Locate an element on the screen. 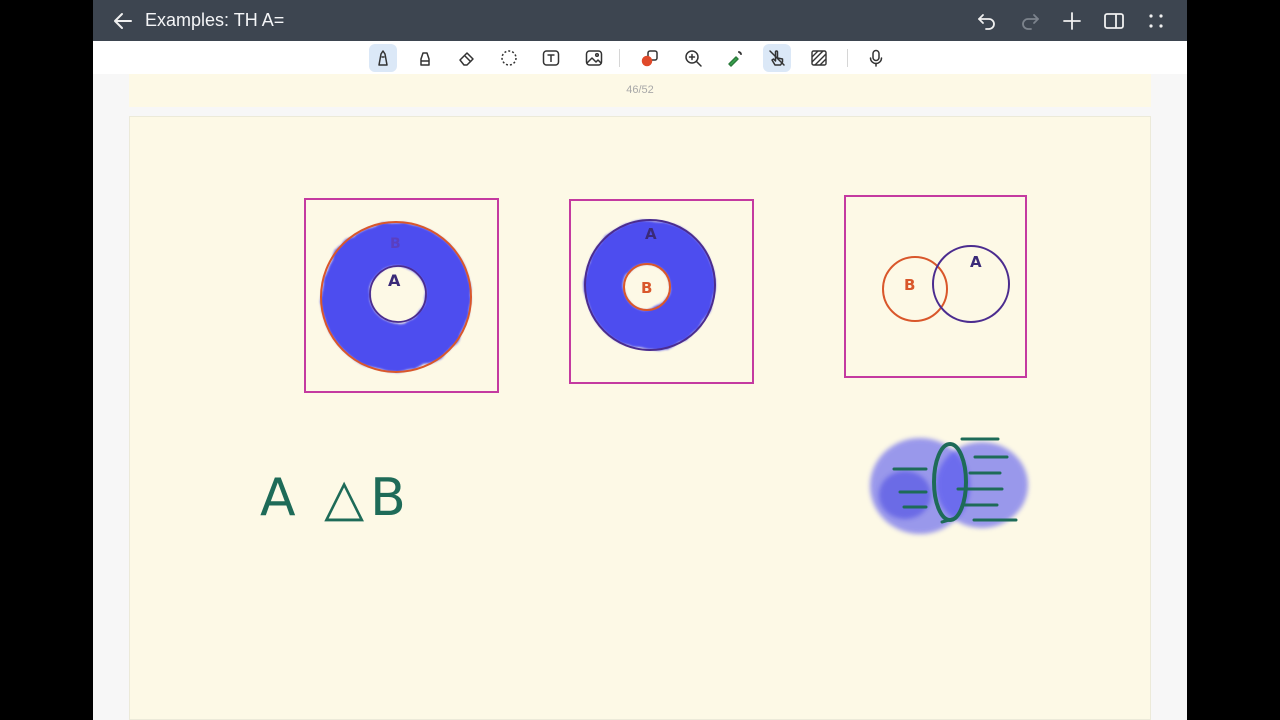 The width and height of the screenshot is (1280, 720). zoom-icon is located at coordinates (693, 58).